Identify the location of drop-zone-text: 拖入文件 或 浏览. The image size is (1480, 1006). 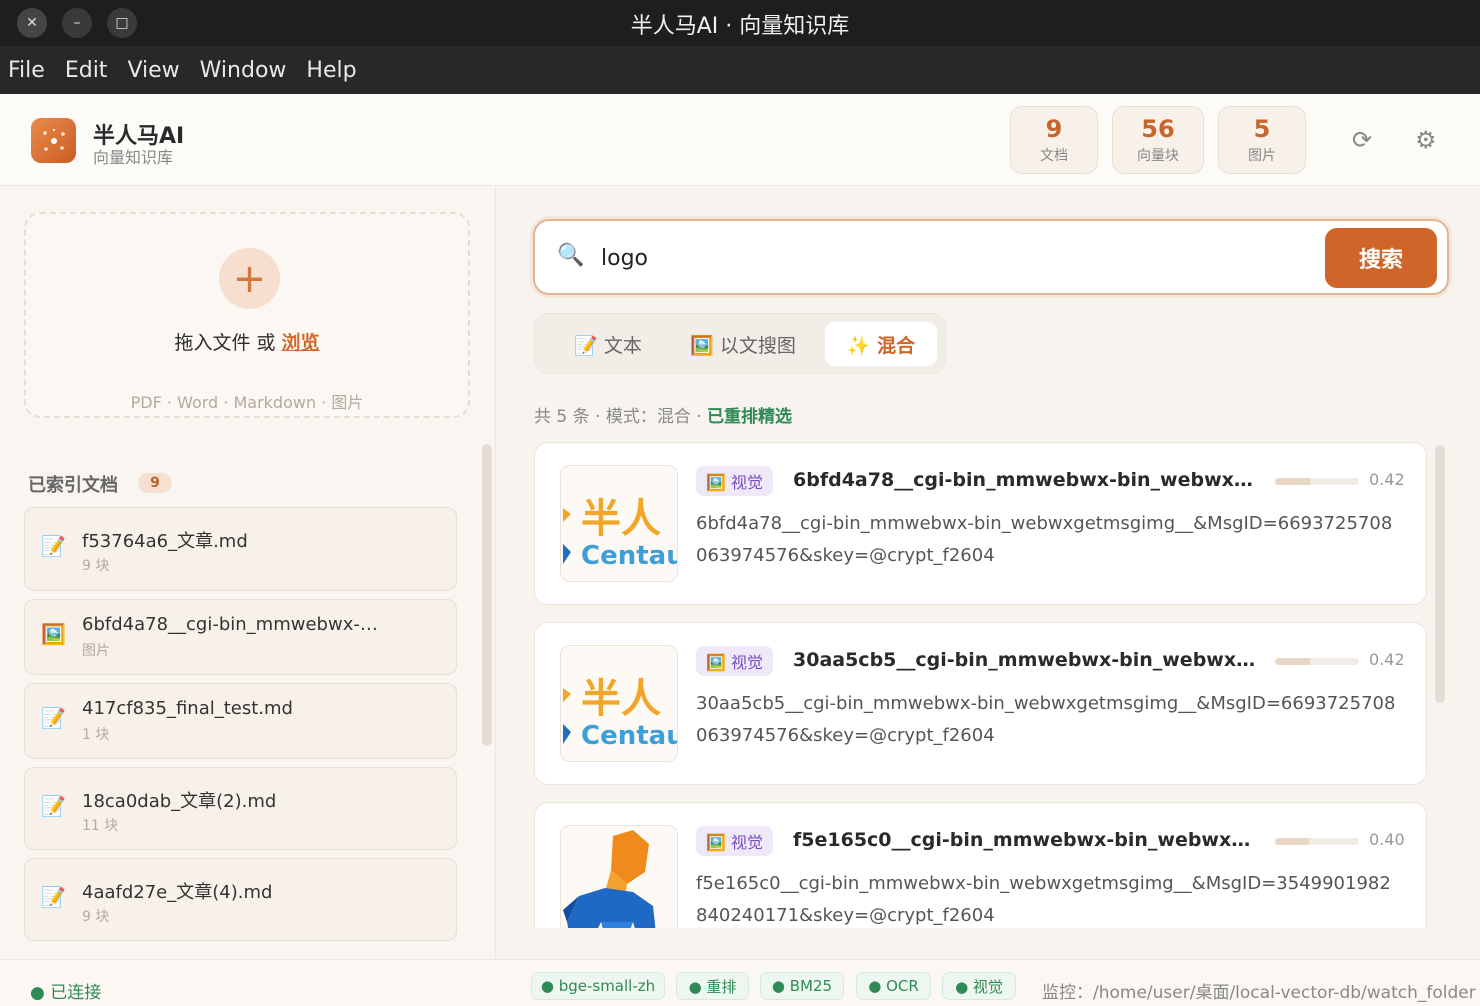
(247, 341).